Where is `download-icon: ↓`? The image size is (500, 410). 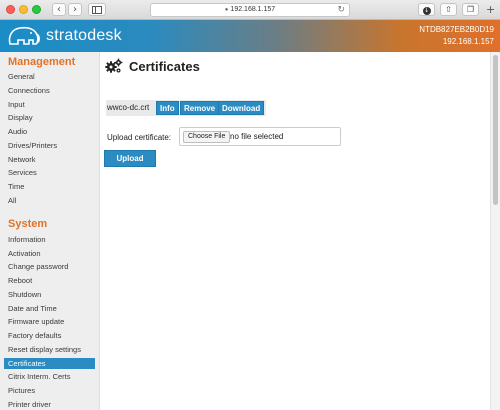
download-icon: ↓ is located at coordinates (426, 9).